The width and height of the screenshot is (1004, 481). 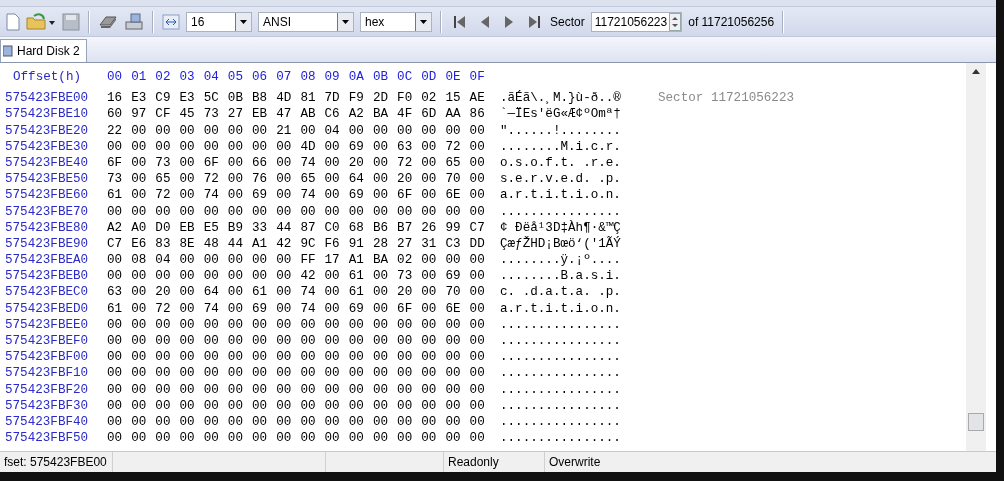 What do you see at coordinates (41, 21) in the screenshot?
I see `open-folder-icon` at bounding box center [41, 21].